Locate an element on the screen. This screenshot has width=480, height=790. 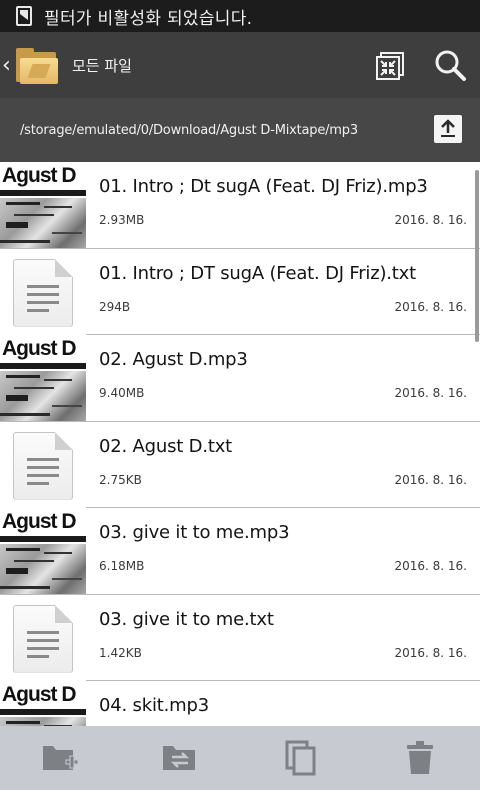
file-name: 02. Agust D.mp3 is located at coordinates (173, 359).